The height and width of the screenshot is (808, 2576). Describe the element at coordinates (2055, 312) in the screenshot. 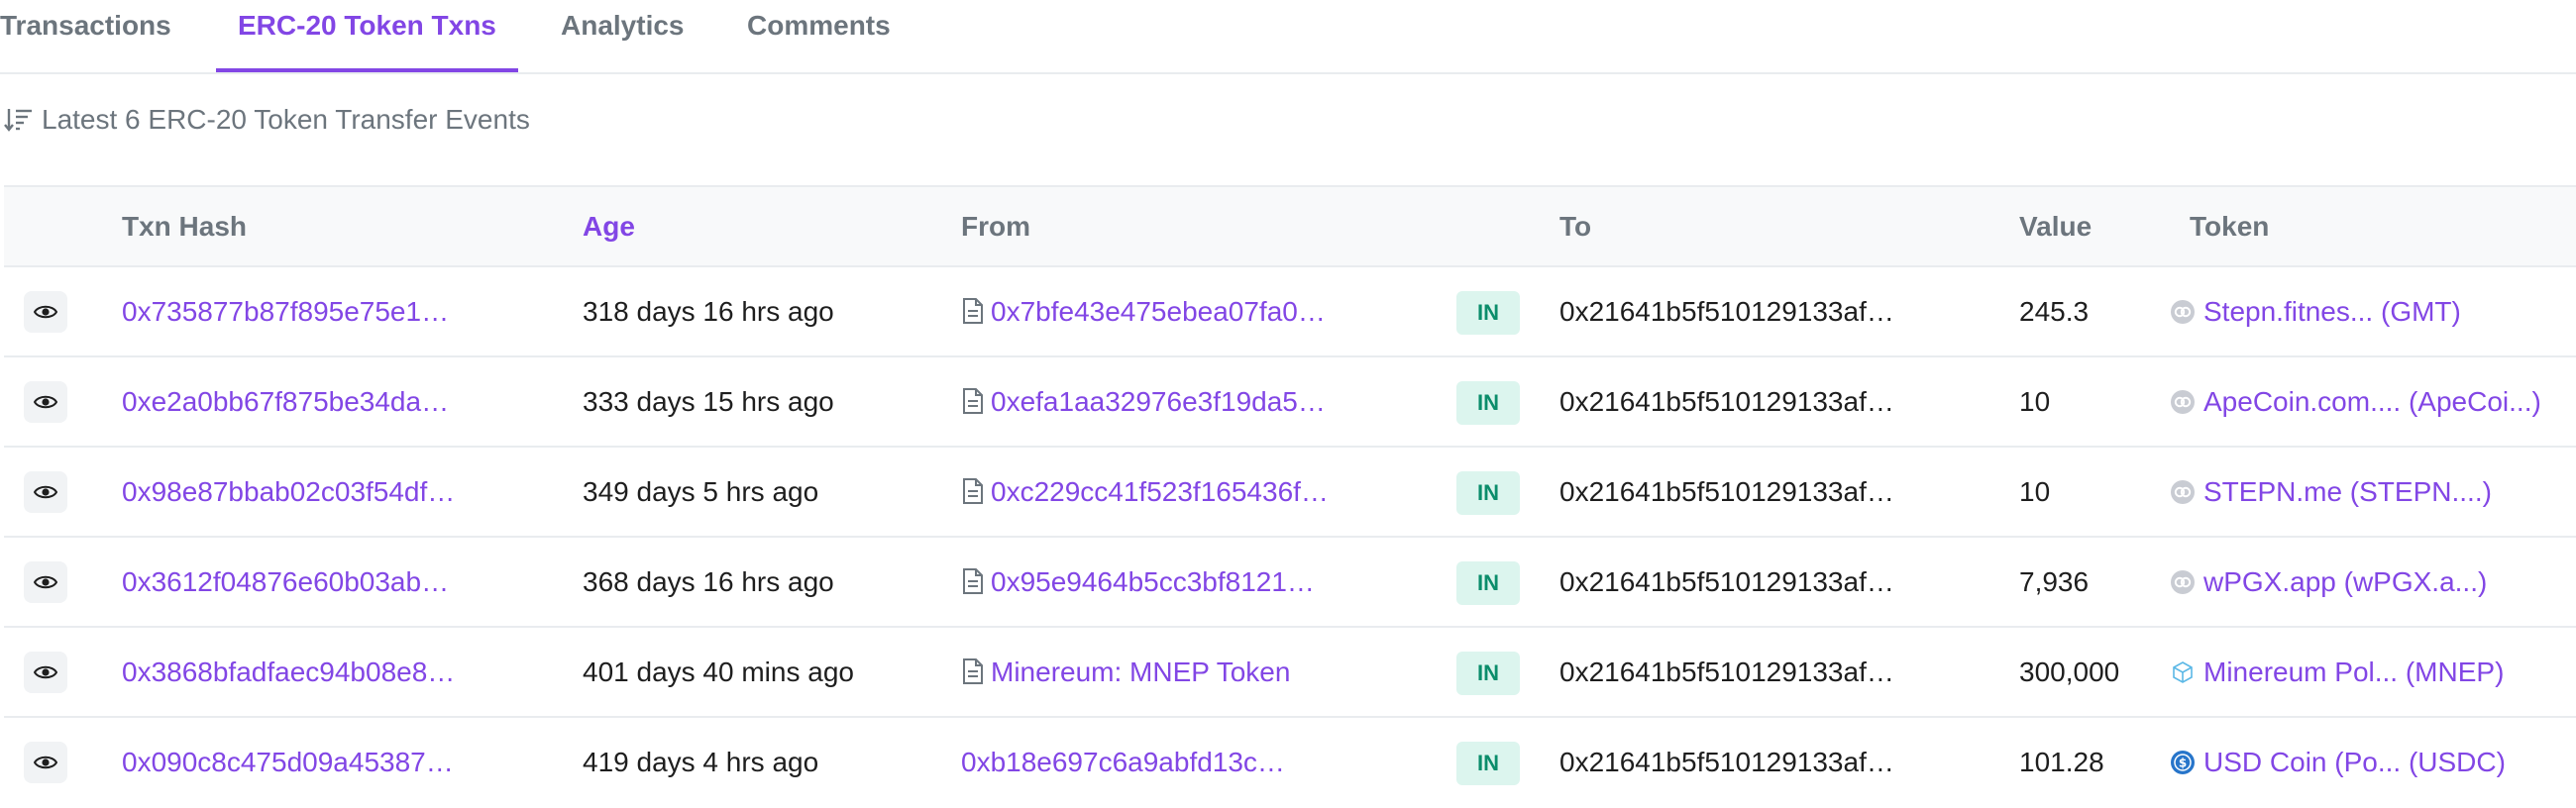

I see `value-text: 245.3` at that location.